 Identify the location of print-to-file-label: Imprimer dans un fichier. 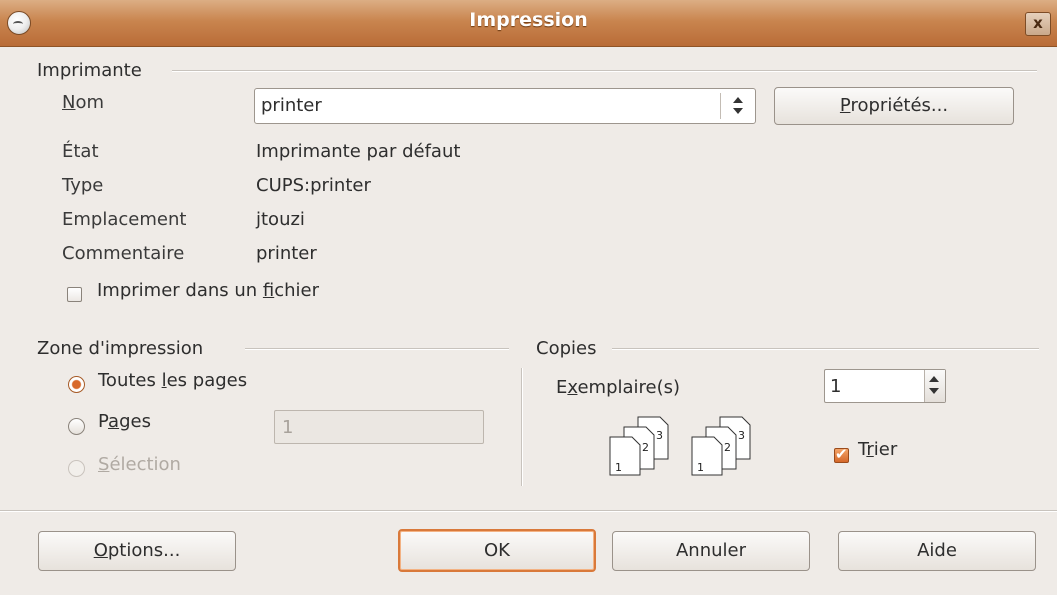
(208, 290).